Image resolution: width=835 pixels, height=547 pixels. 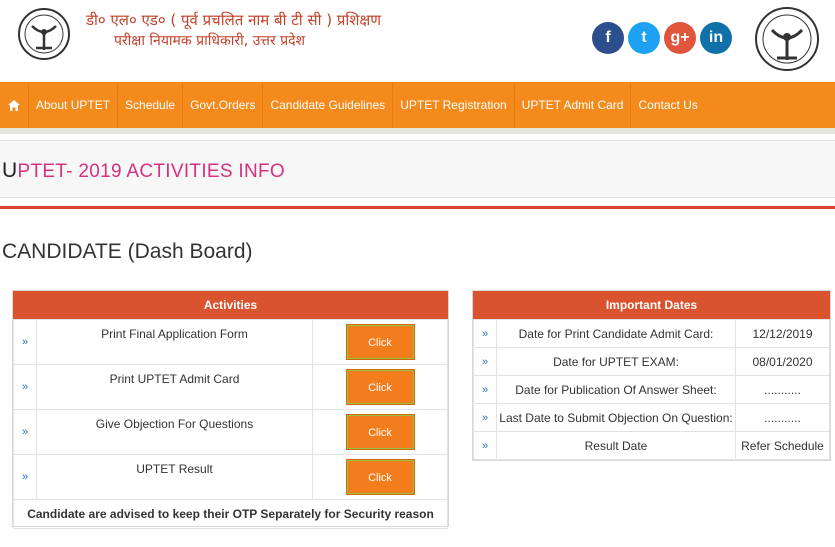 I want to click on activity-label: Print Final Application Form, so click(x=174, y=342).